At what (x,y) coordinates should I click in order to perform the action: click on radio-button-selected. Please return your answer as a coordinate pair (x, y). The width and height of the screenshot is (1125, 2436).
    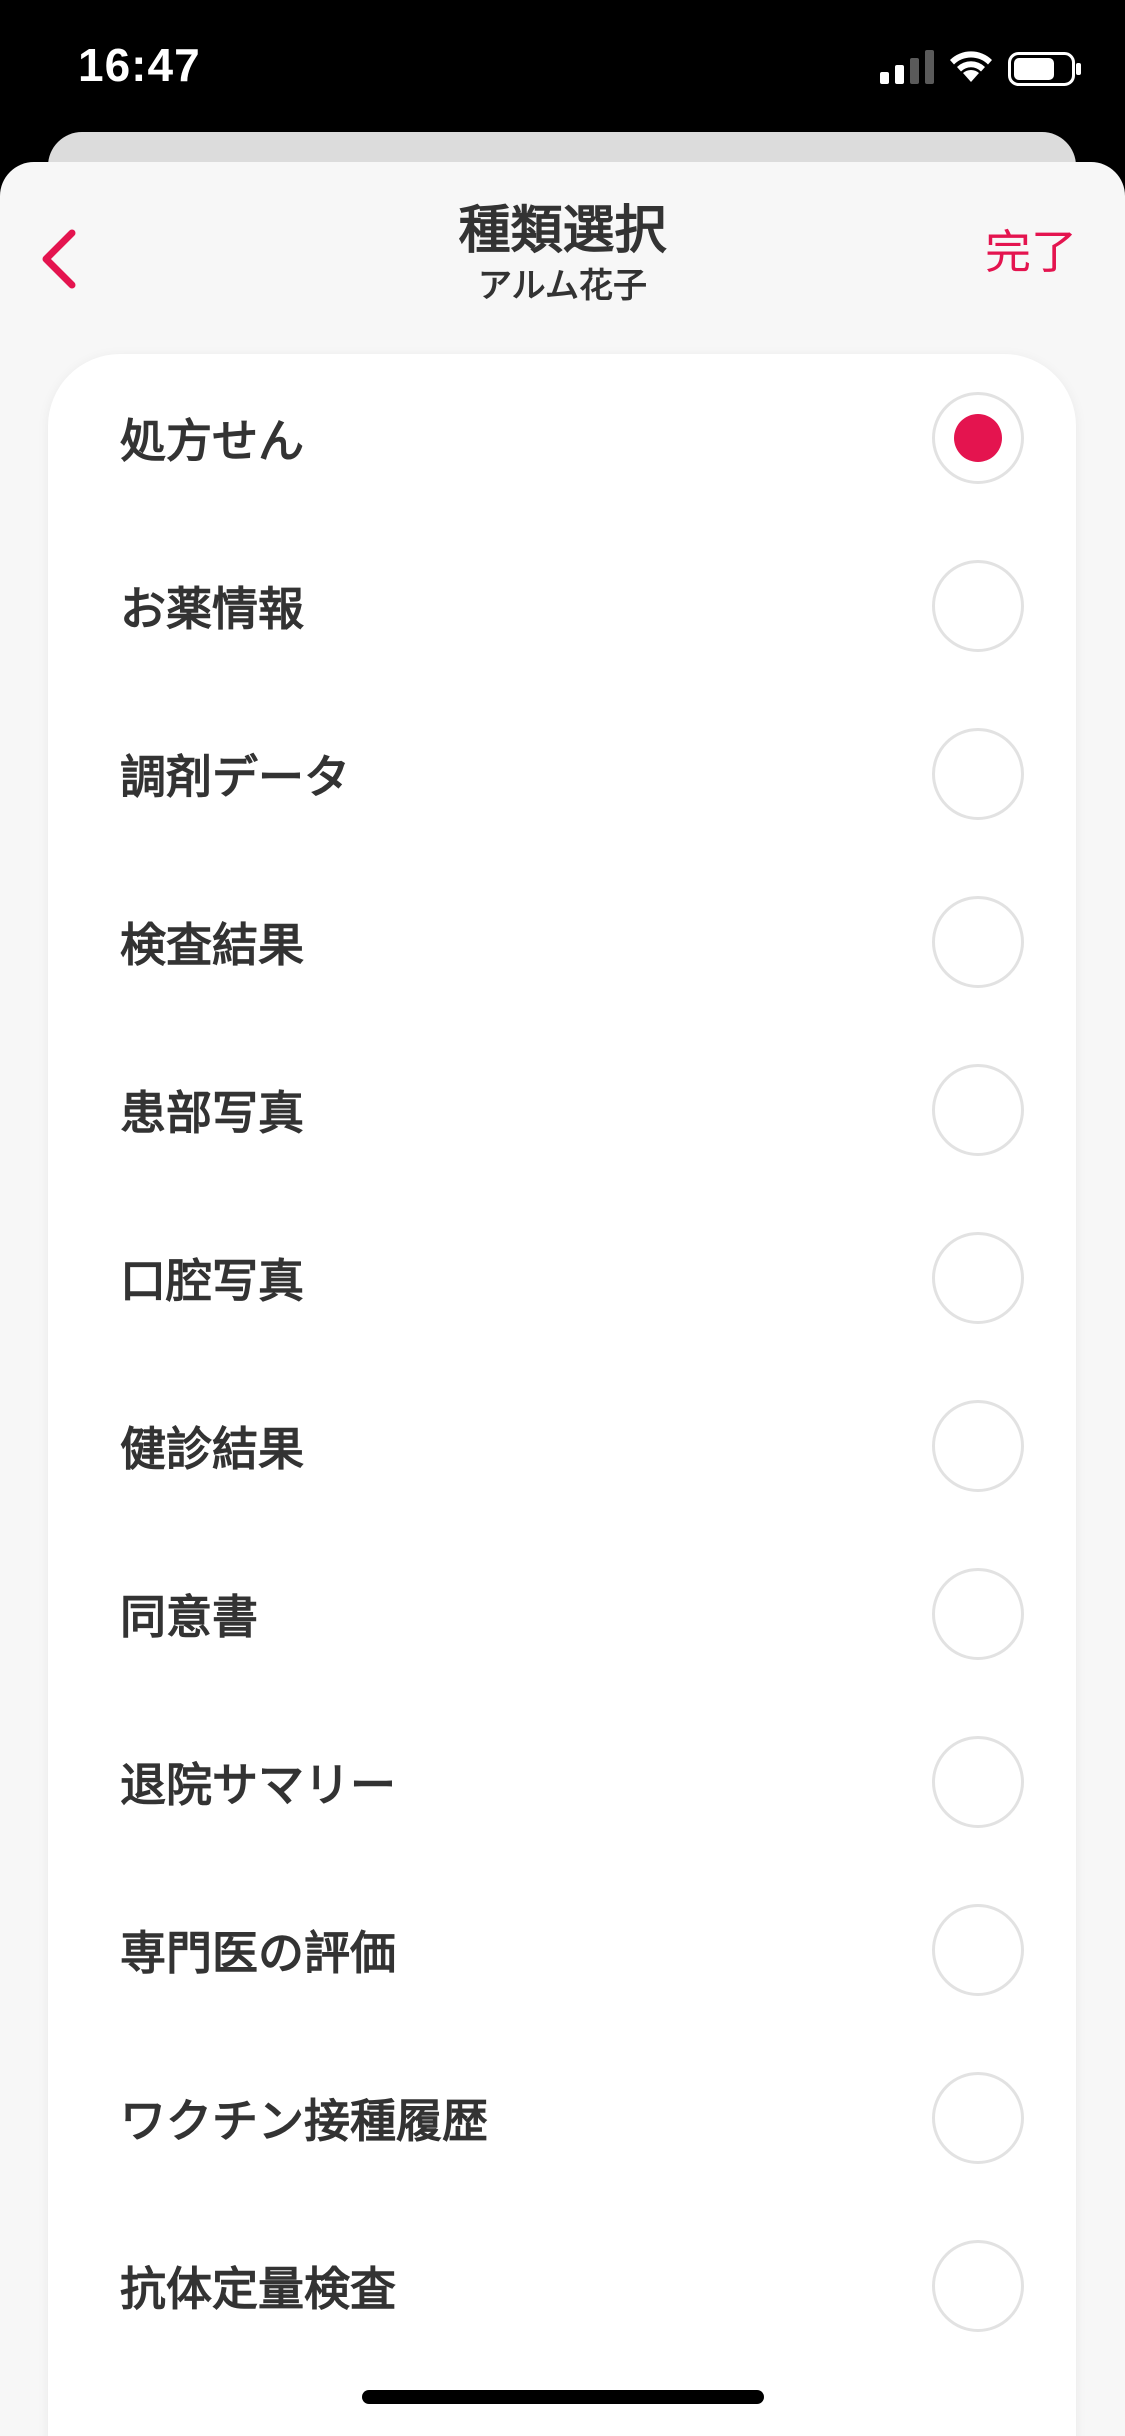
    Looking at the image, I should click on (978, 438).